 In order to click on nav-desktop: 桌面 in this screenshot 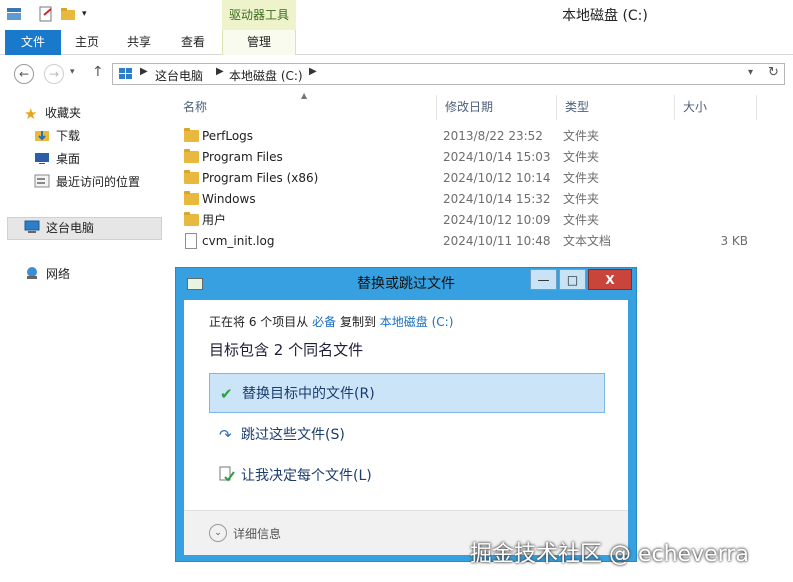, I will do `click(57, 159)`.